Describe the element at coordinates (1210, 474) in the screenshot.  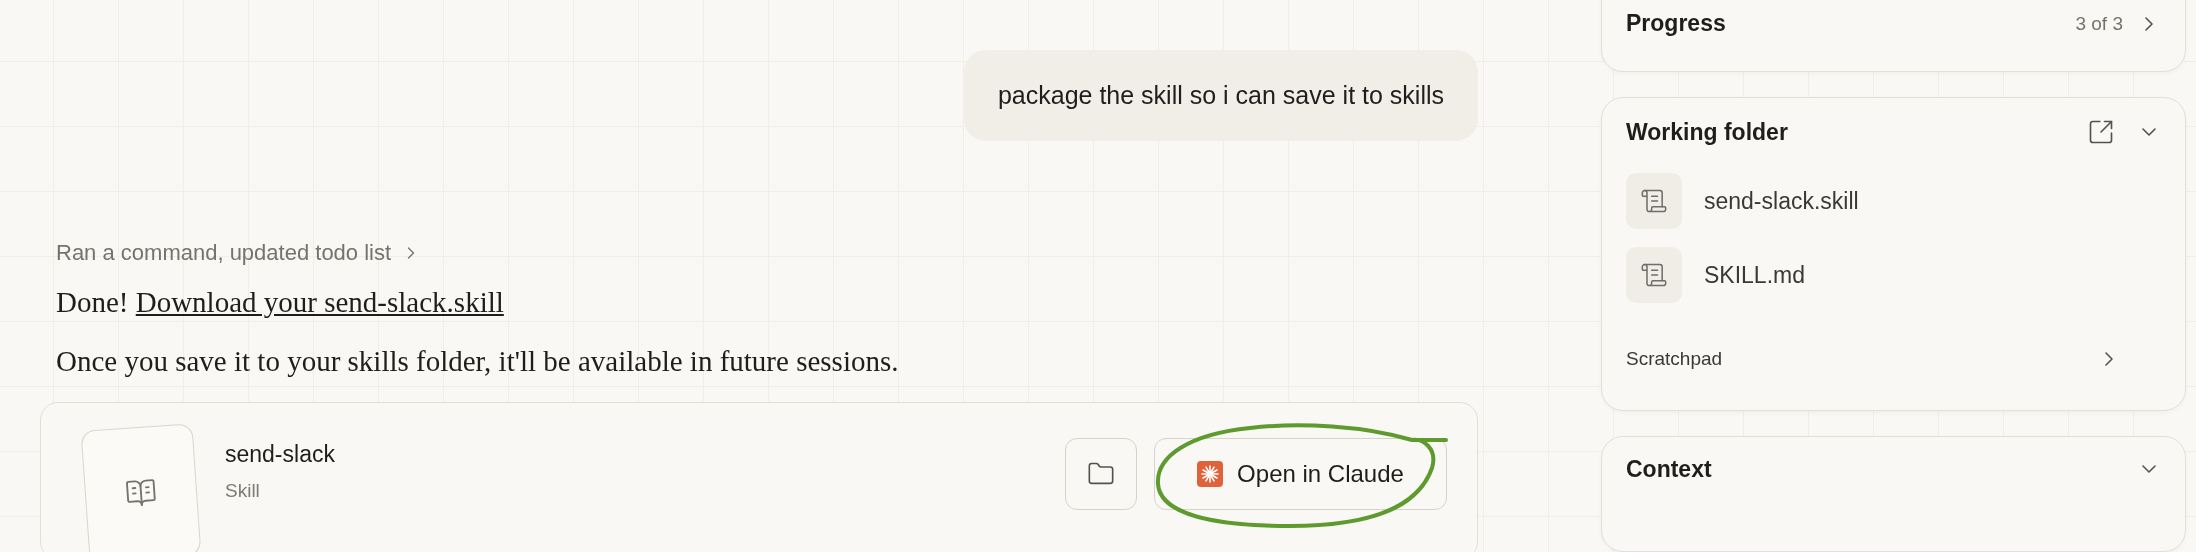
I see `logo-icon` at that location.